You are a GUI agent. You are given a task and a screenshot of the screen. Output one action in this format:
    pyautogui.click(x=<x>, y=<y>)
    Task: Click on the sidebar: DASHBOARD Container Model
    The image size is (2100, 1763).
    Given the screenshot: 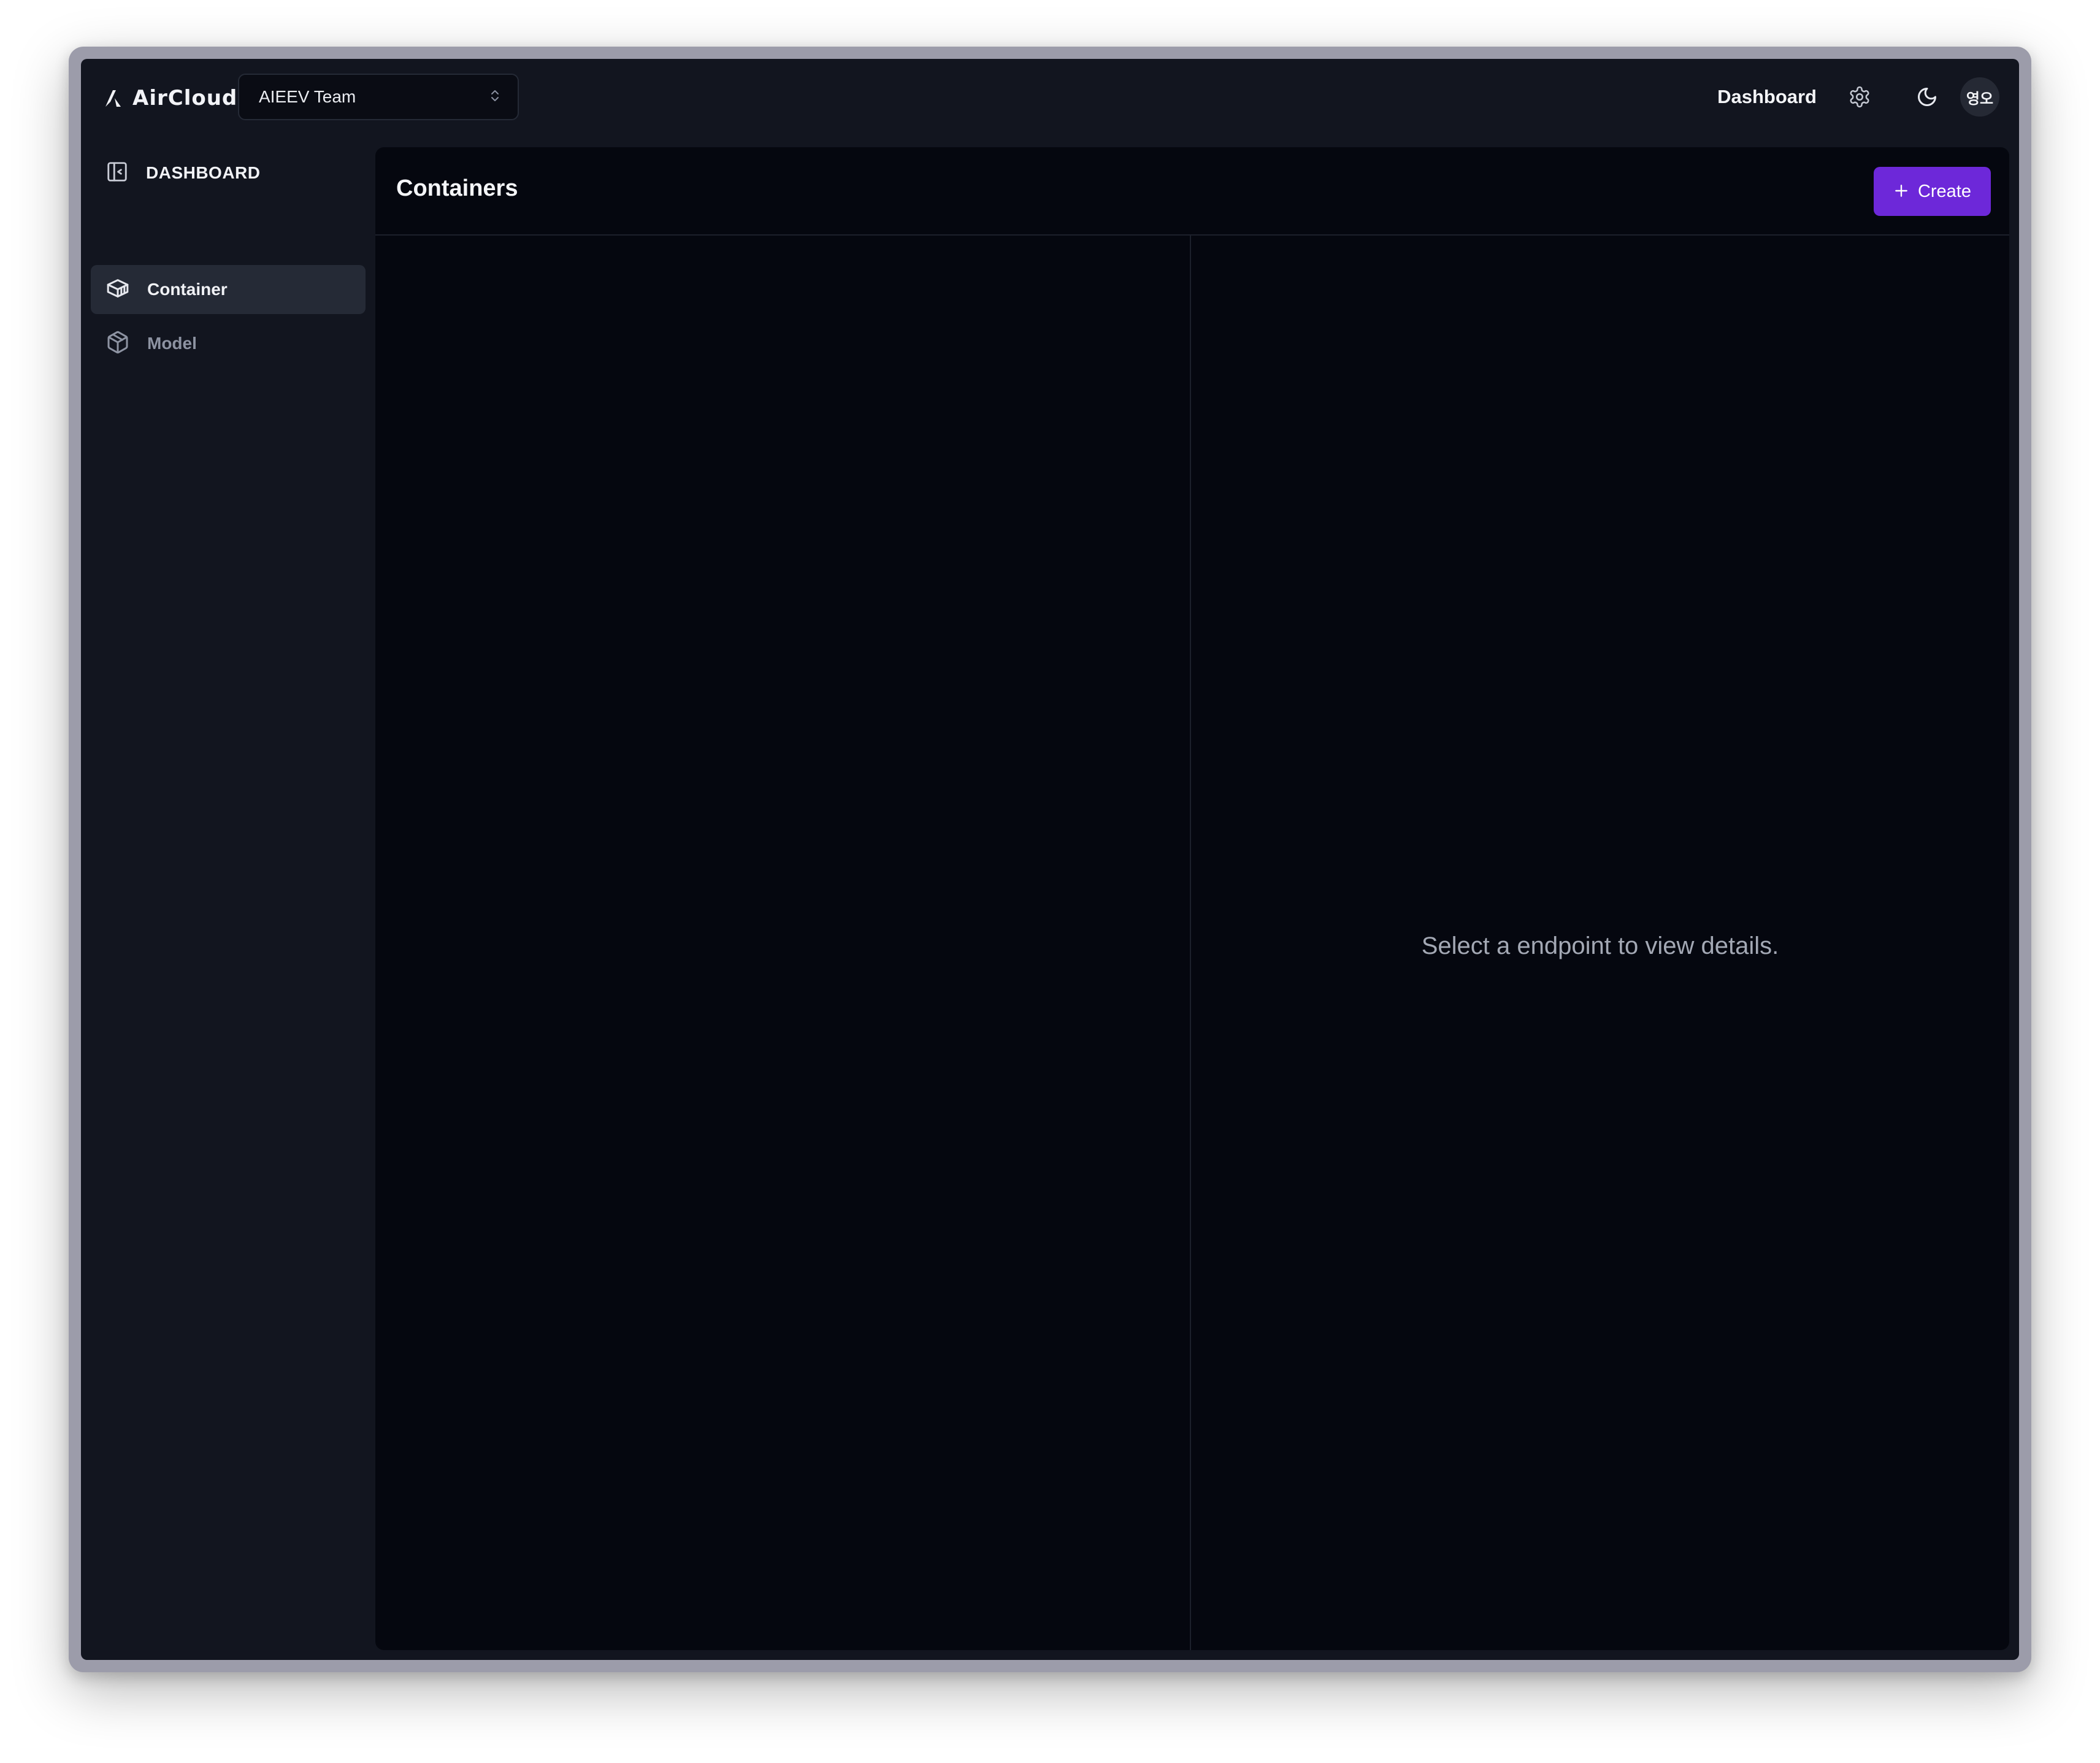 What is the action you would take?
    pyautogui.click(x=228, y=897)
    